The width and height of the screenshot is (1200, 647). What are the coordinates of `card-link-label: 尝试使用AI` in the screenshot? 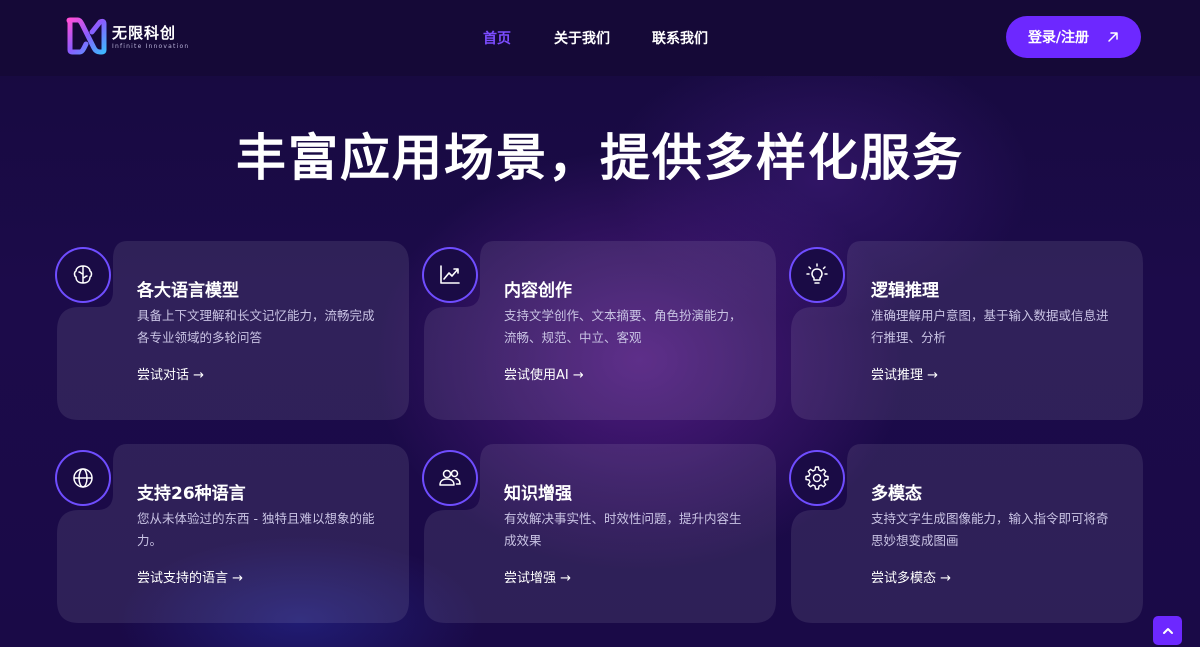 It's located at (536, 375).